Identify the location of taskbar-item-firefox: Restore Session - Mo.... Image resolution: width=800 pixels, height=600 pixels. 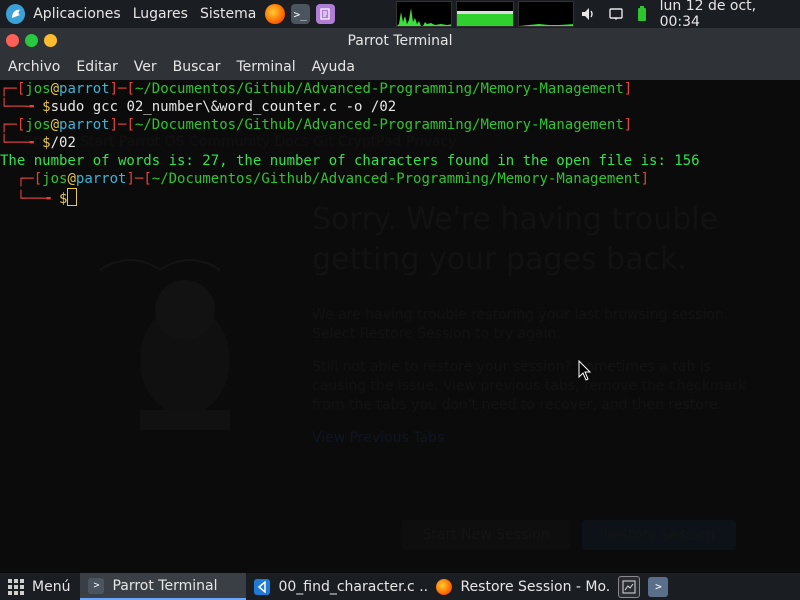
(519, 586).